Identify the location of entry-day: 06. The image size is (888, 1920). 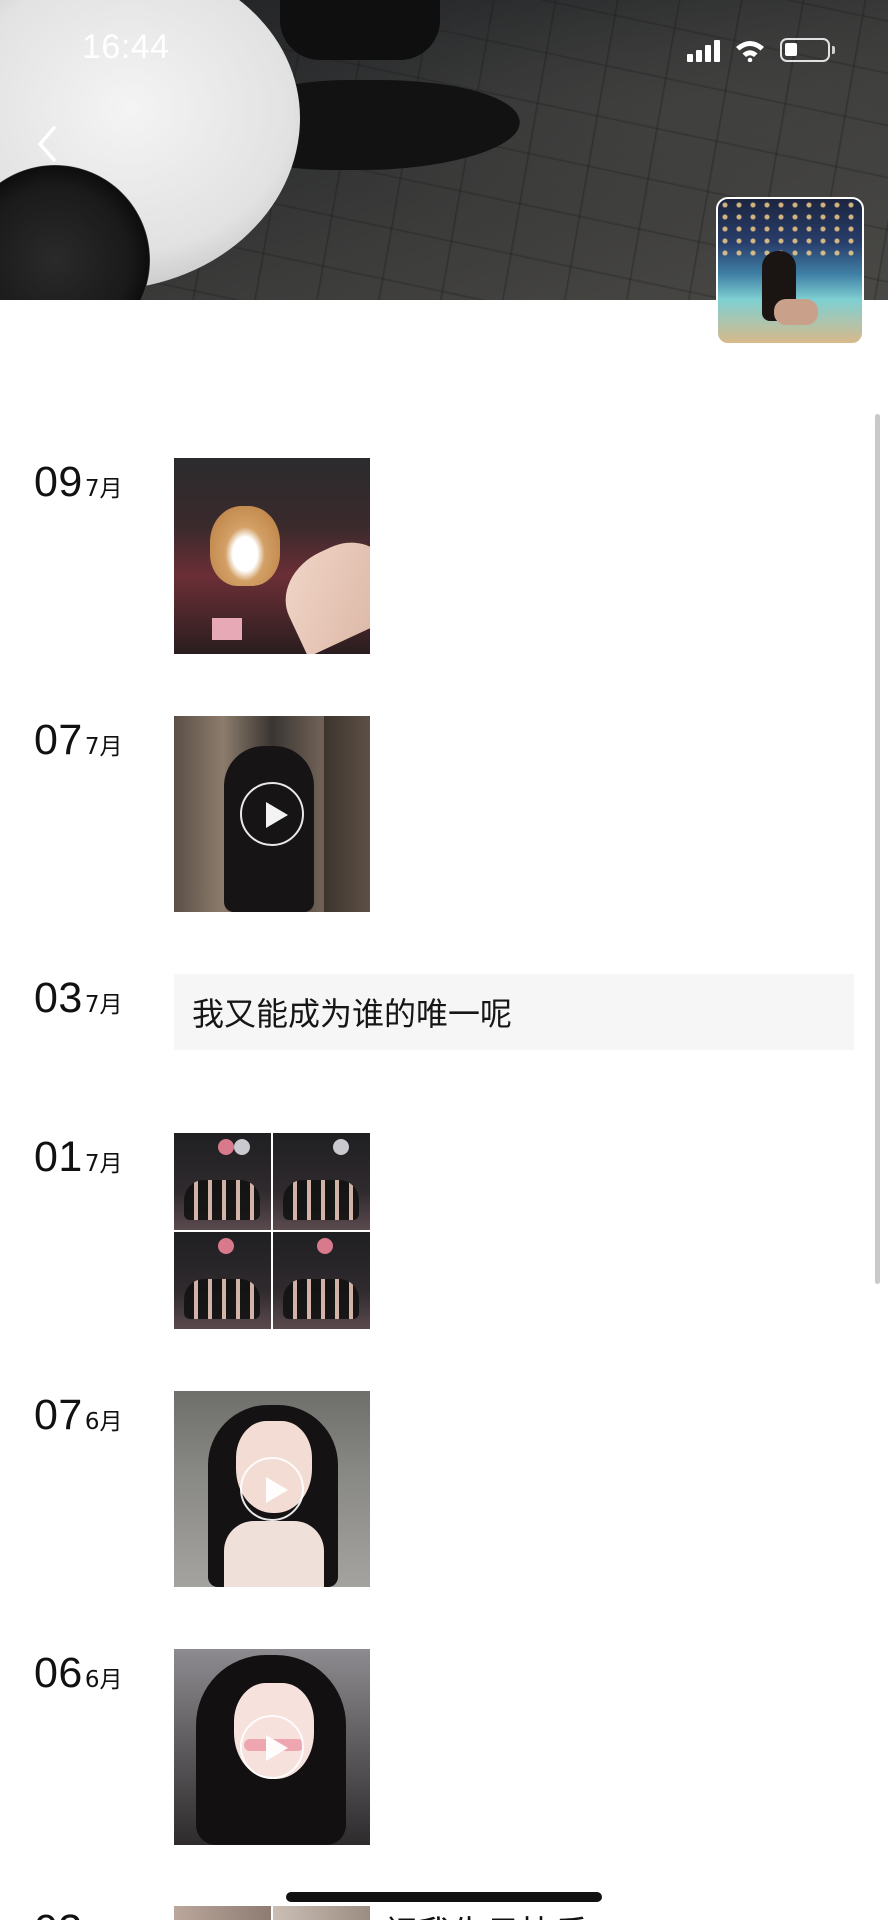
(58, 1673).